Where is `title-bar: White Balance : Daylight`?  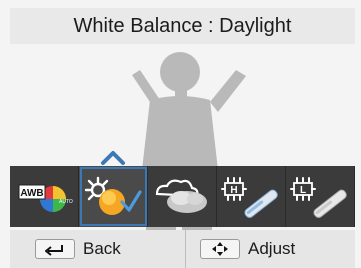 title-bar: White Balance : Daylight is located at coordinates (182, 26).